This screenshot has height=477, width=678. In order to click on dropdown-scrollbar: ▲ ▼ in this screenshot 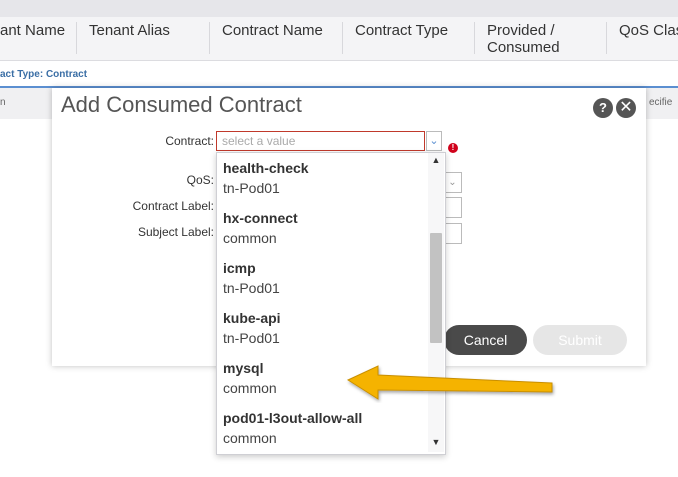, I will do `click(436, 302)`.